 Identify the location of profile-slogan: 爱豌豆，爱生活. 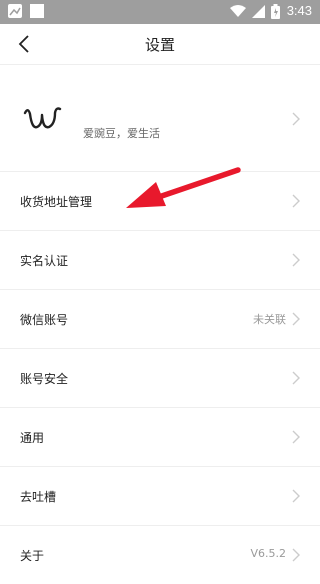
(121, 133).